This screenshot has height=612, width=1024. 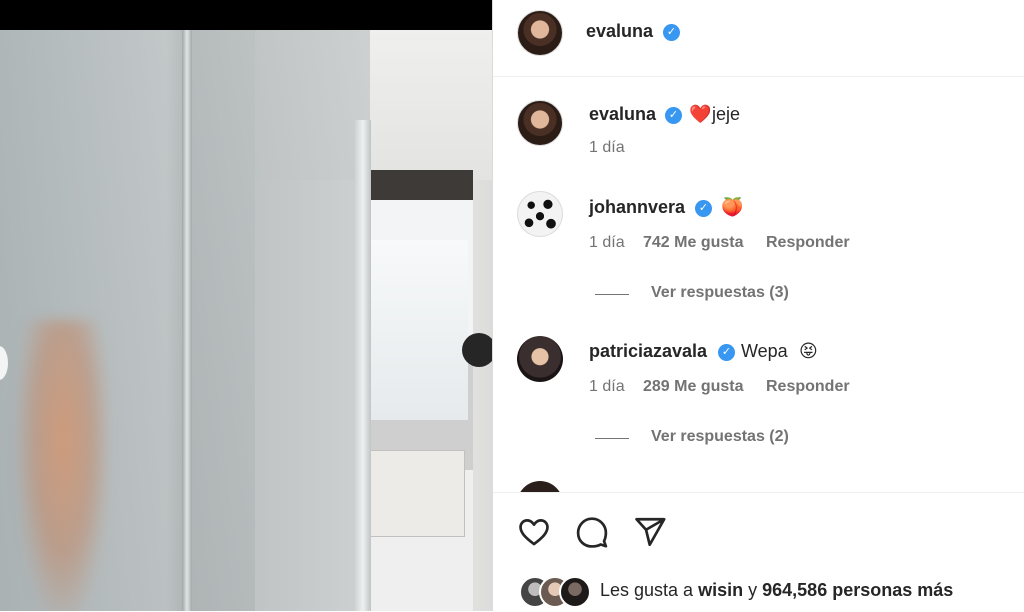 I want to click on author-avatar, so click(x=540, y=33).